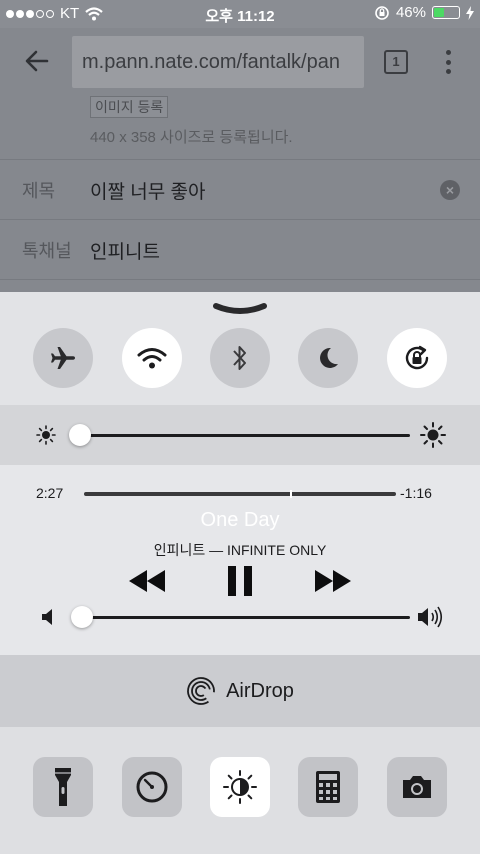 Image resolution: width=480 pixels, height=854 pixels. I want to click on airplane-mode-toggle, so click(63, 358).